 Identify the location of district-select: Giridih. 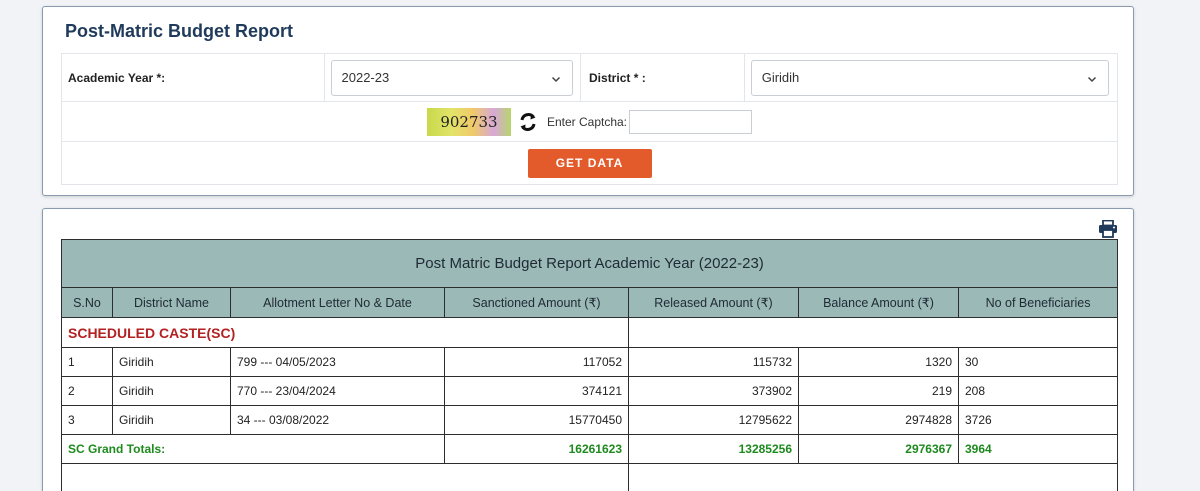
(929, 77).